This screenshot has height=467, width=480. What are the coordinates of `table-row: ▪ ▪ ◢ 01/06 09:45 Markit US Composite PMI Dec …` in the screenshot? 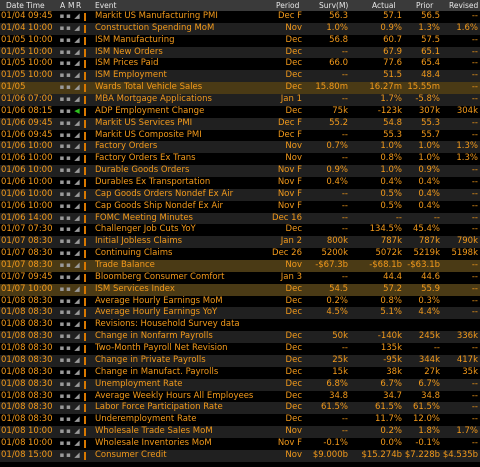 It's located at (240, 136).